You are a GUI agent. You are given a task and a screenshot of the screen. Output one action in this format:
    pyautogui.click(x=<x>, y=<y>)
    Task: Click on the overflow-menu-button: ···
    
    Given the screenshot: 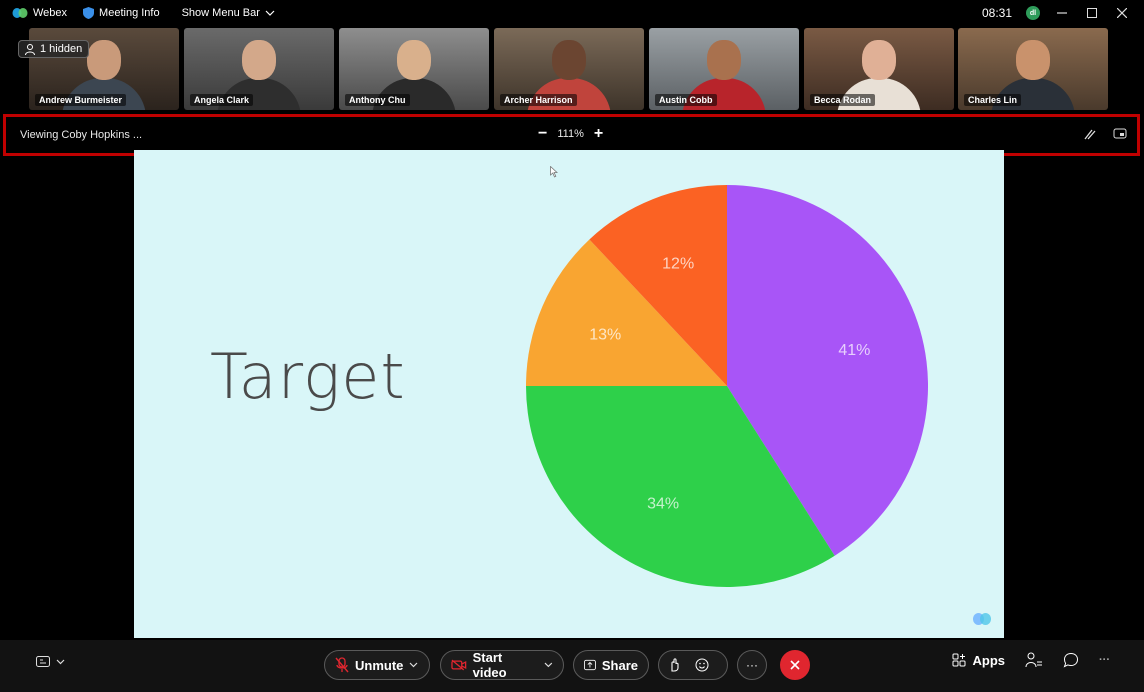 What is the action you would take?
    pyautogui.click(x=1104, y=660)
    